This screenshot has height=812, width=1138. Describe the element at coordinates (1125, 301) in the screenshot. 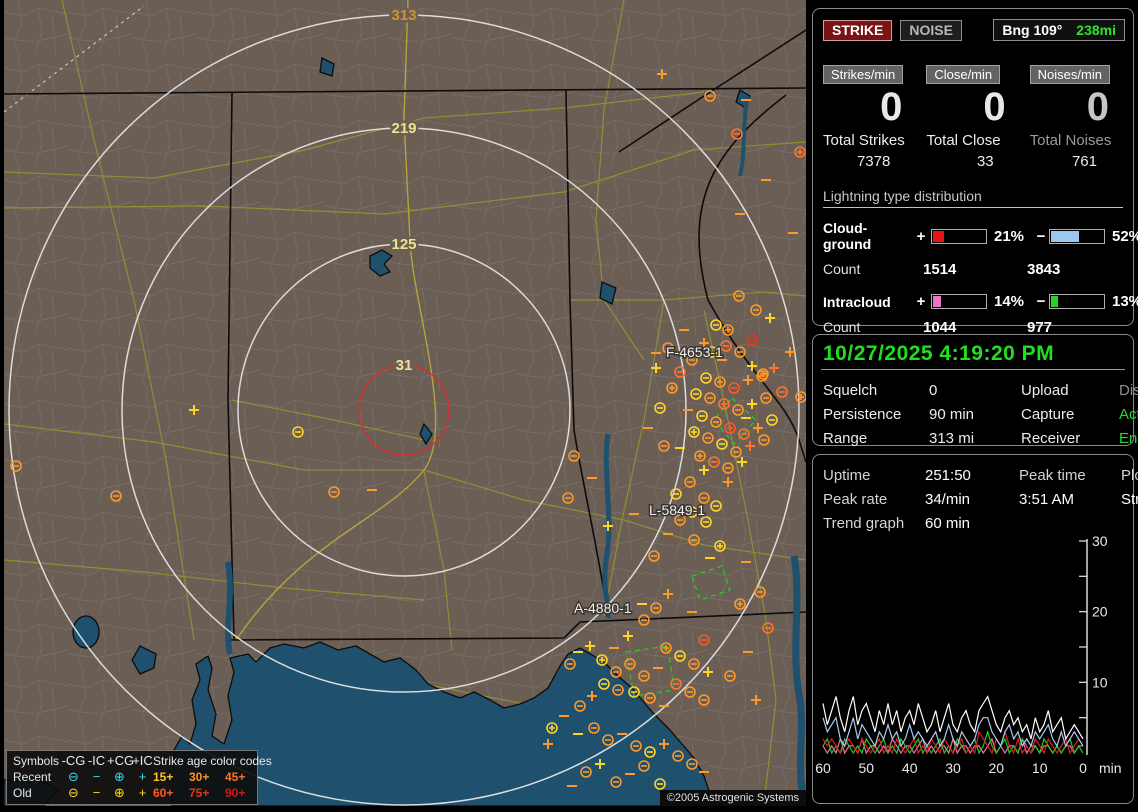

I see `neg-ic-percent: 13%` at that location.